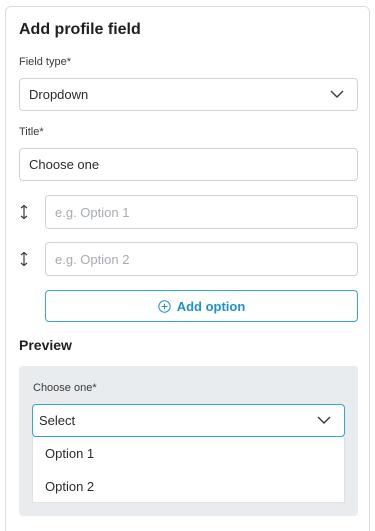  Describe the element at coordinates (59, 94) in the screenshot. I see `field-type-value: Dropdown` at that location.